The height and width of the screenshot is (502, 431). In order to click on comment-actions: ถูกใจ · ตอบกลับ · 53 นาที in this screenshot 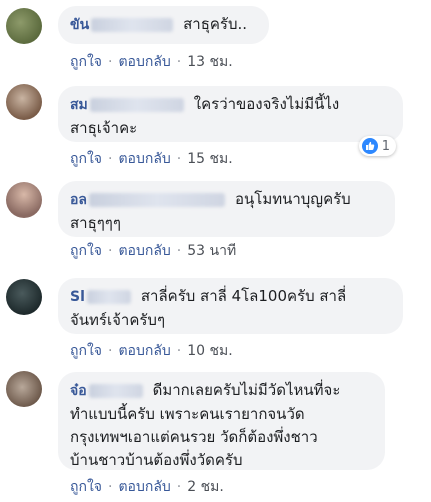, I will do `click(153, 251)`.